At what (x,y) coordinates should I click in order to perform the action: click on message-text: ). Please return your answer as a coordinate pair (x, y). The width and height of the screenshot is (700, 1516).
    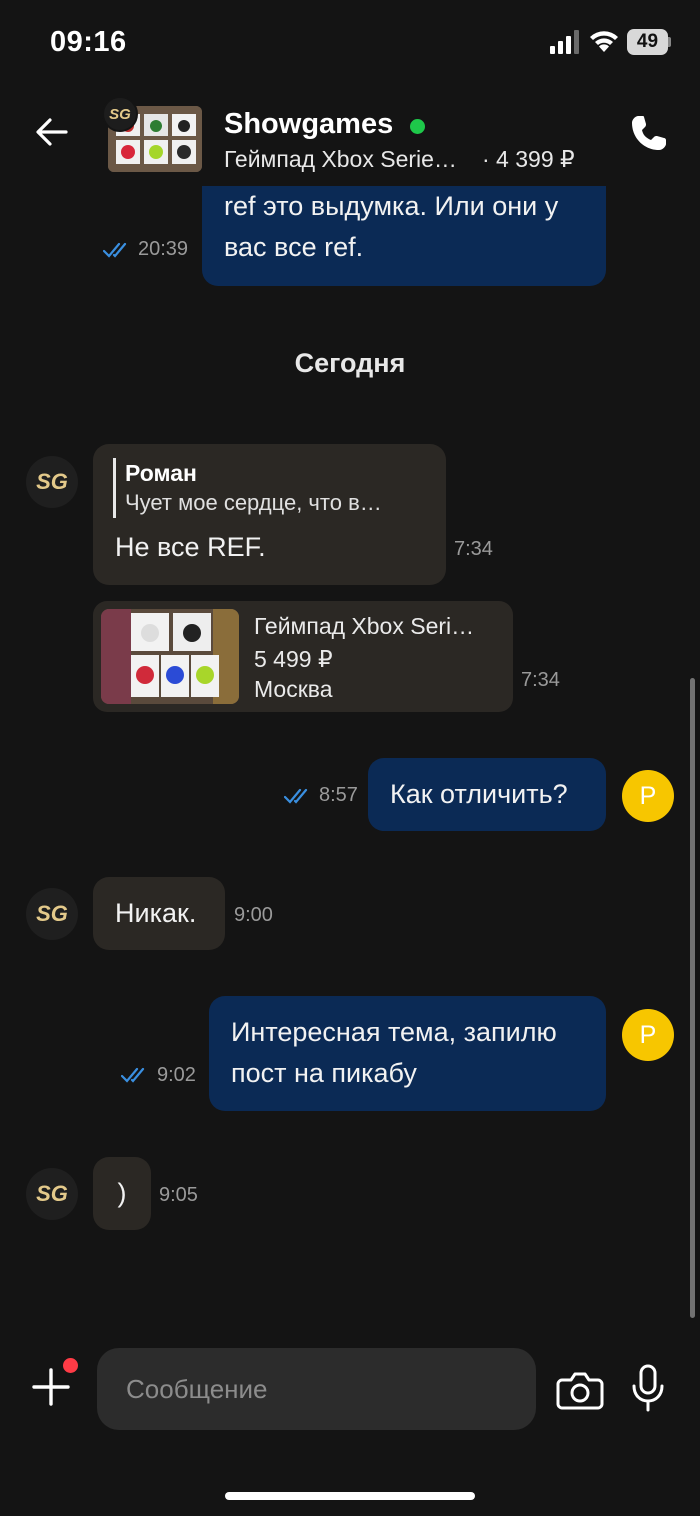
    Looking at the image, I should click on (122, 1193).